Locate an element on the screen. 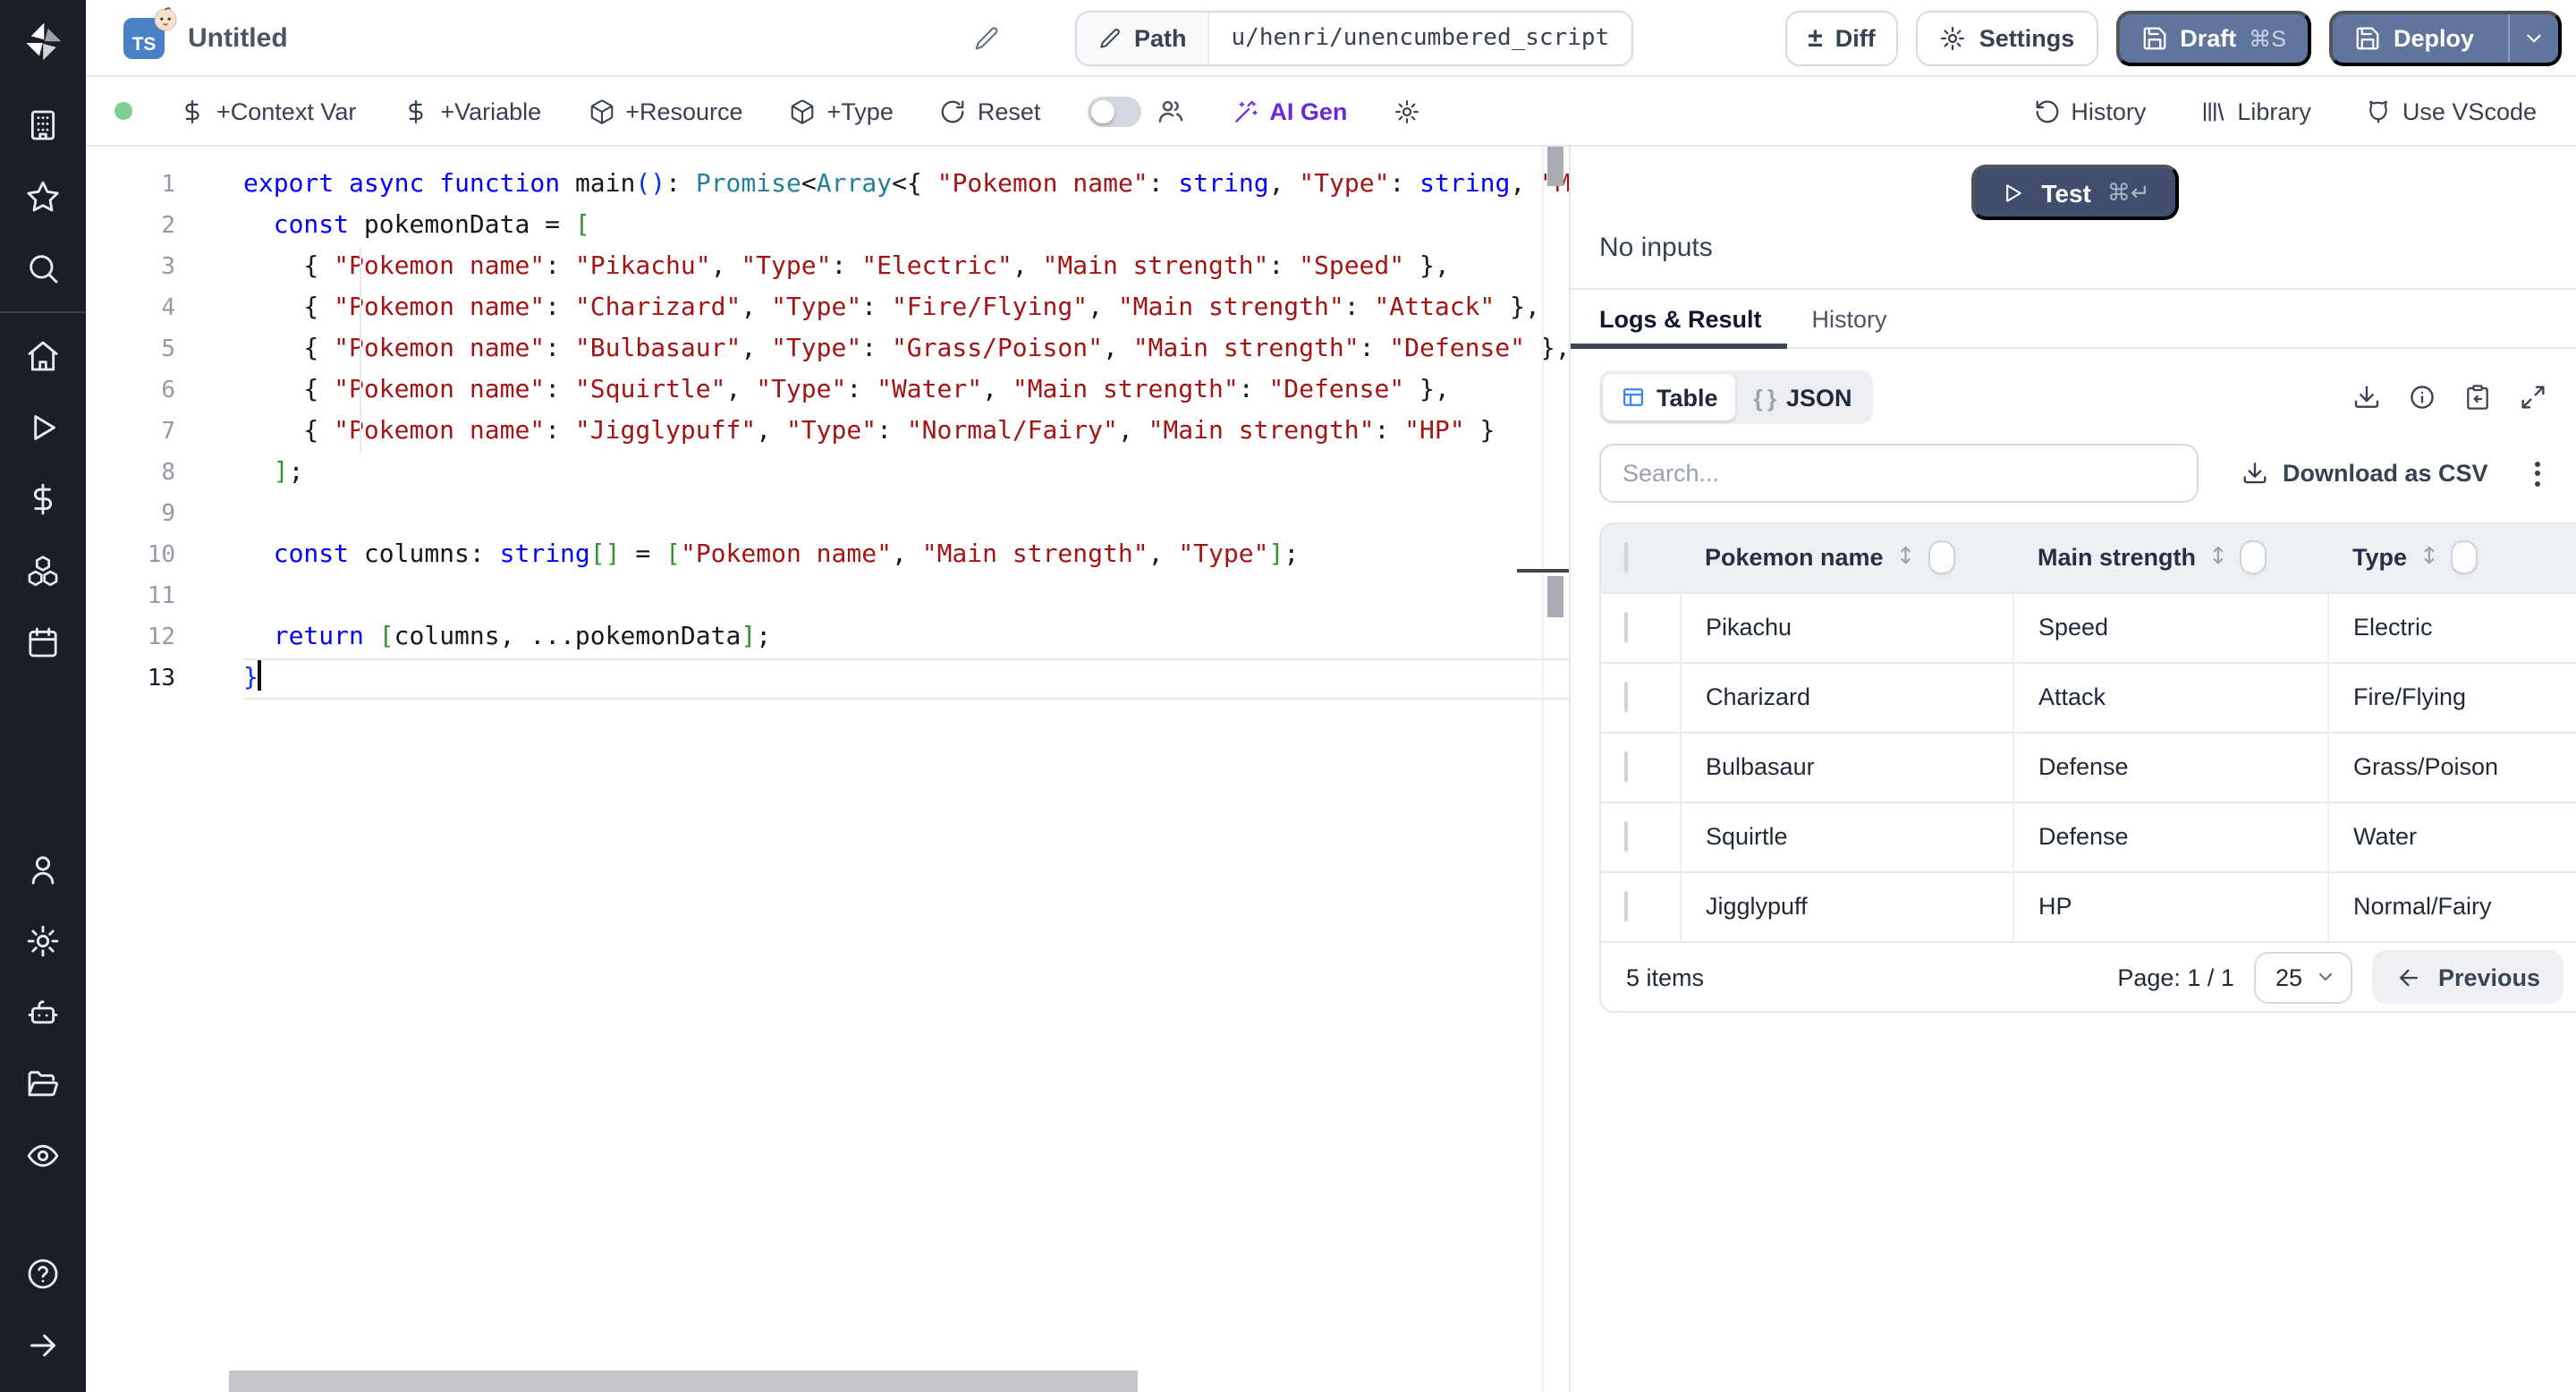 The image size is (2576, 1392). previous-page-button: Previous is located at coordinates (2467, 977).